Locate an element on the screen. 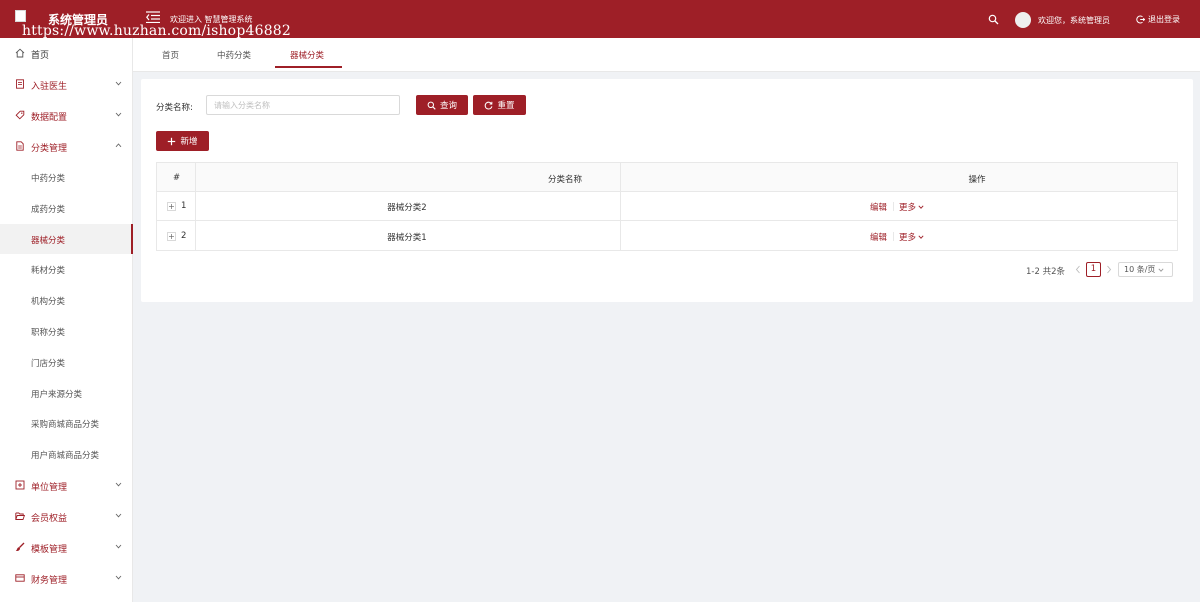 The width and height of the screenshot is (1200, 602). sidebar-item-template-mgmt: 模板管理 is located at coordinates (66, 547).